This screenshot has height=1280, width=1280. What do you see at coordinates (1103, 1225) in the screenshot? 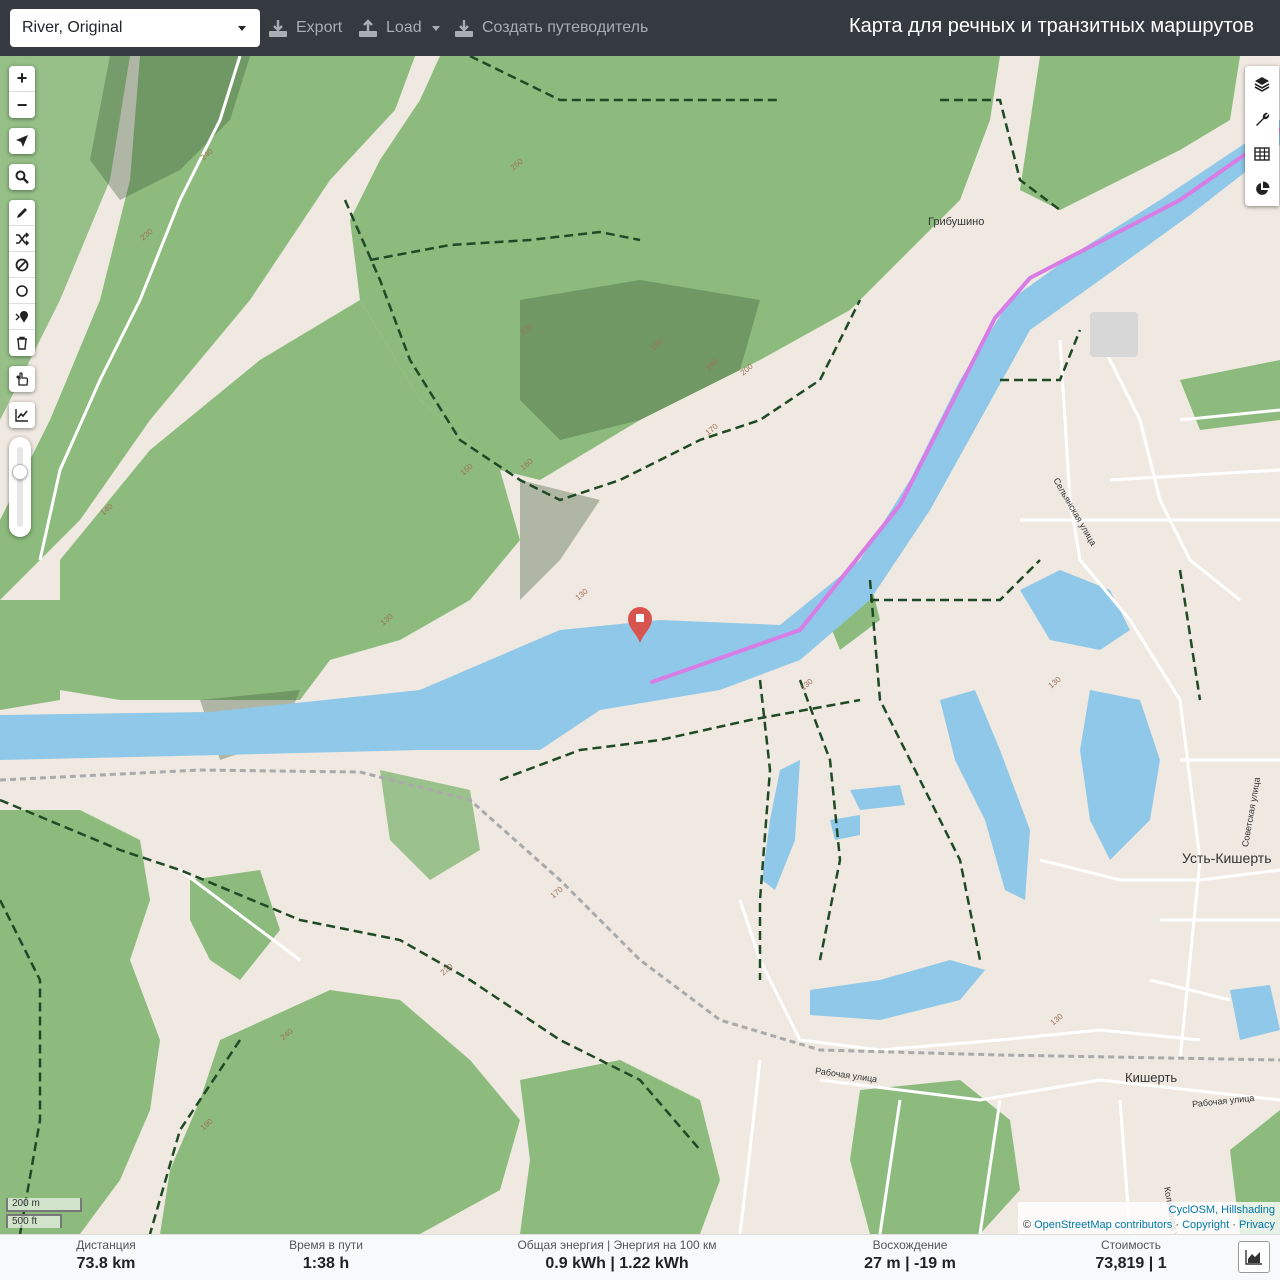
I see `osm-link: OpenStreetMap contributors` at bounding box center [1103, 1225].